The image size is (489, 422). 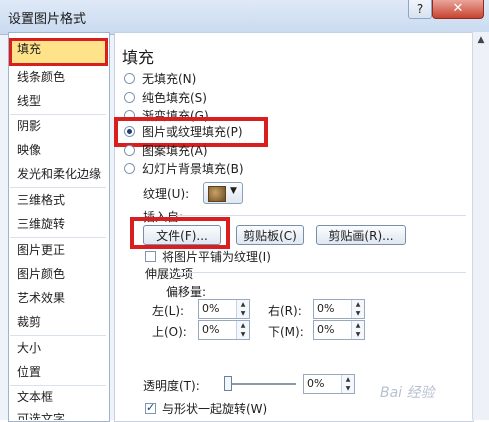 I want to click on radio-solid-fill: 纯色填充(S), so click(x=165, y=97).